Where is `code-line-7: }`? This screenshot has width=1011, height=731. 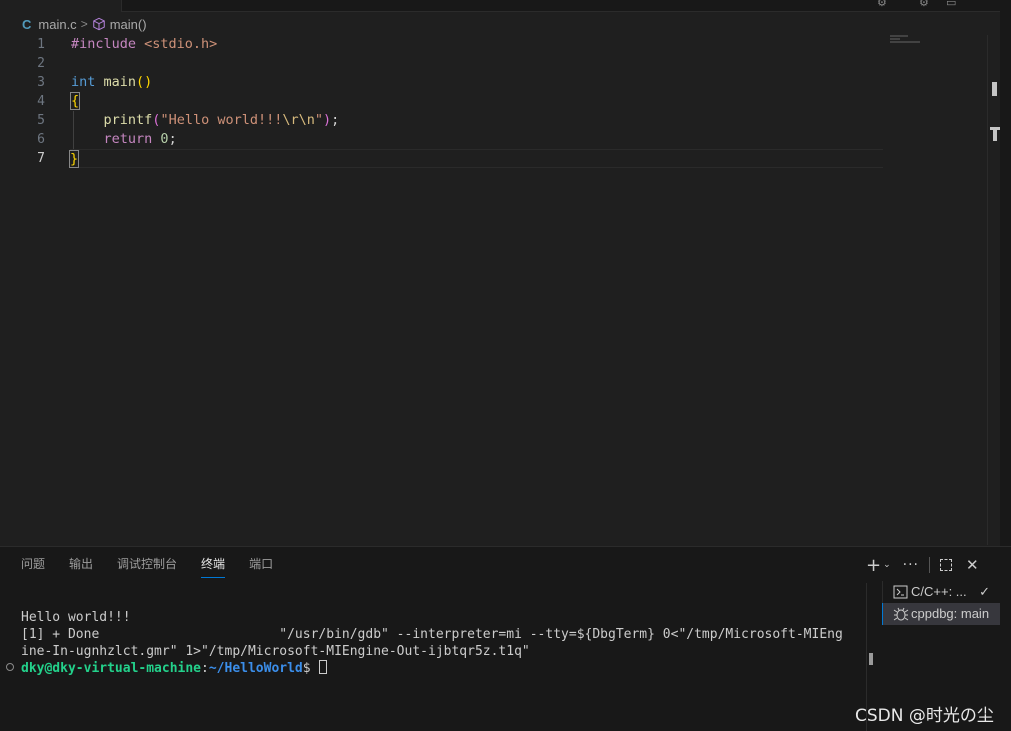
code-line-7: } is located at coordinates (475, 158).